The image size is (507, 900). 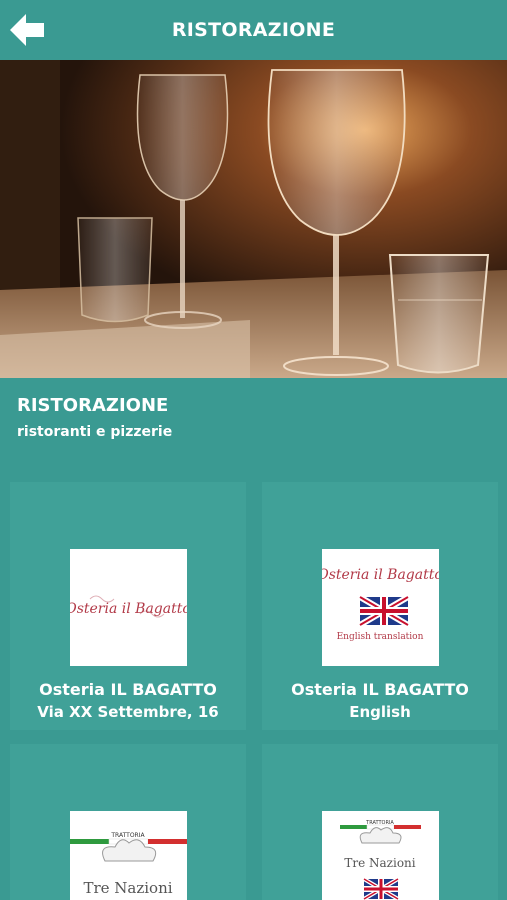 What do you see at coordinates (94, 417) in the screenshot?
I see `section-intro: RISTORAZIONE ristoranti e pizzerie` at bounding box center [94, 417].